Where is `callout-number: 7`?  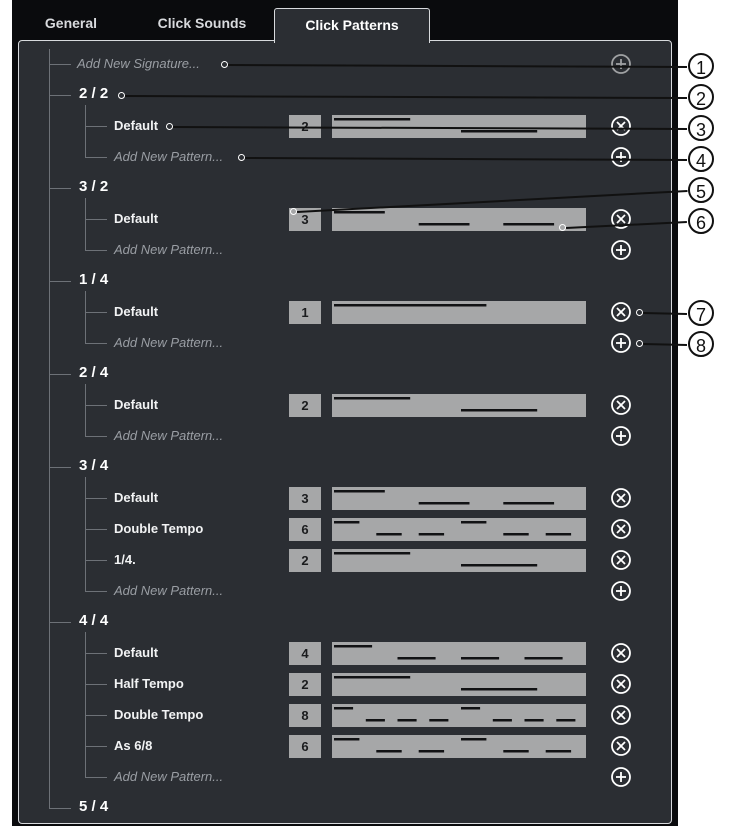 callout-number: 7 is located at coordinates (701, 313).